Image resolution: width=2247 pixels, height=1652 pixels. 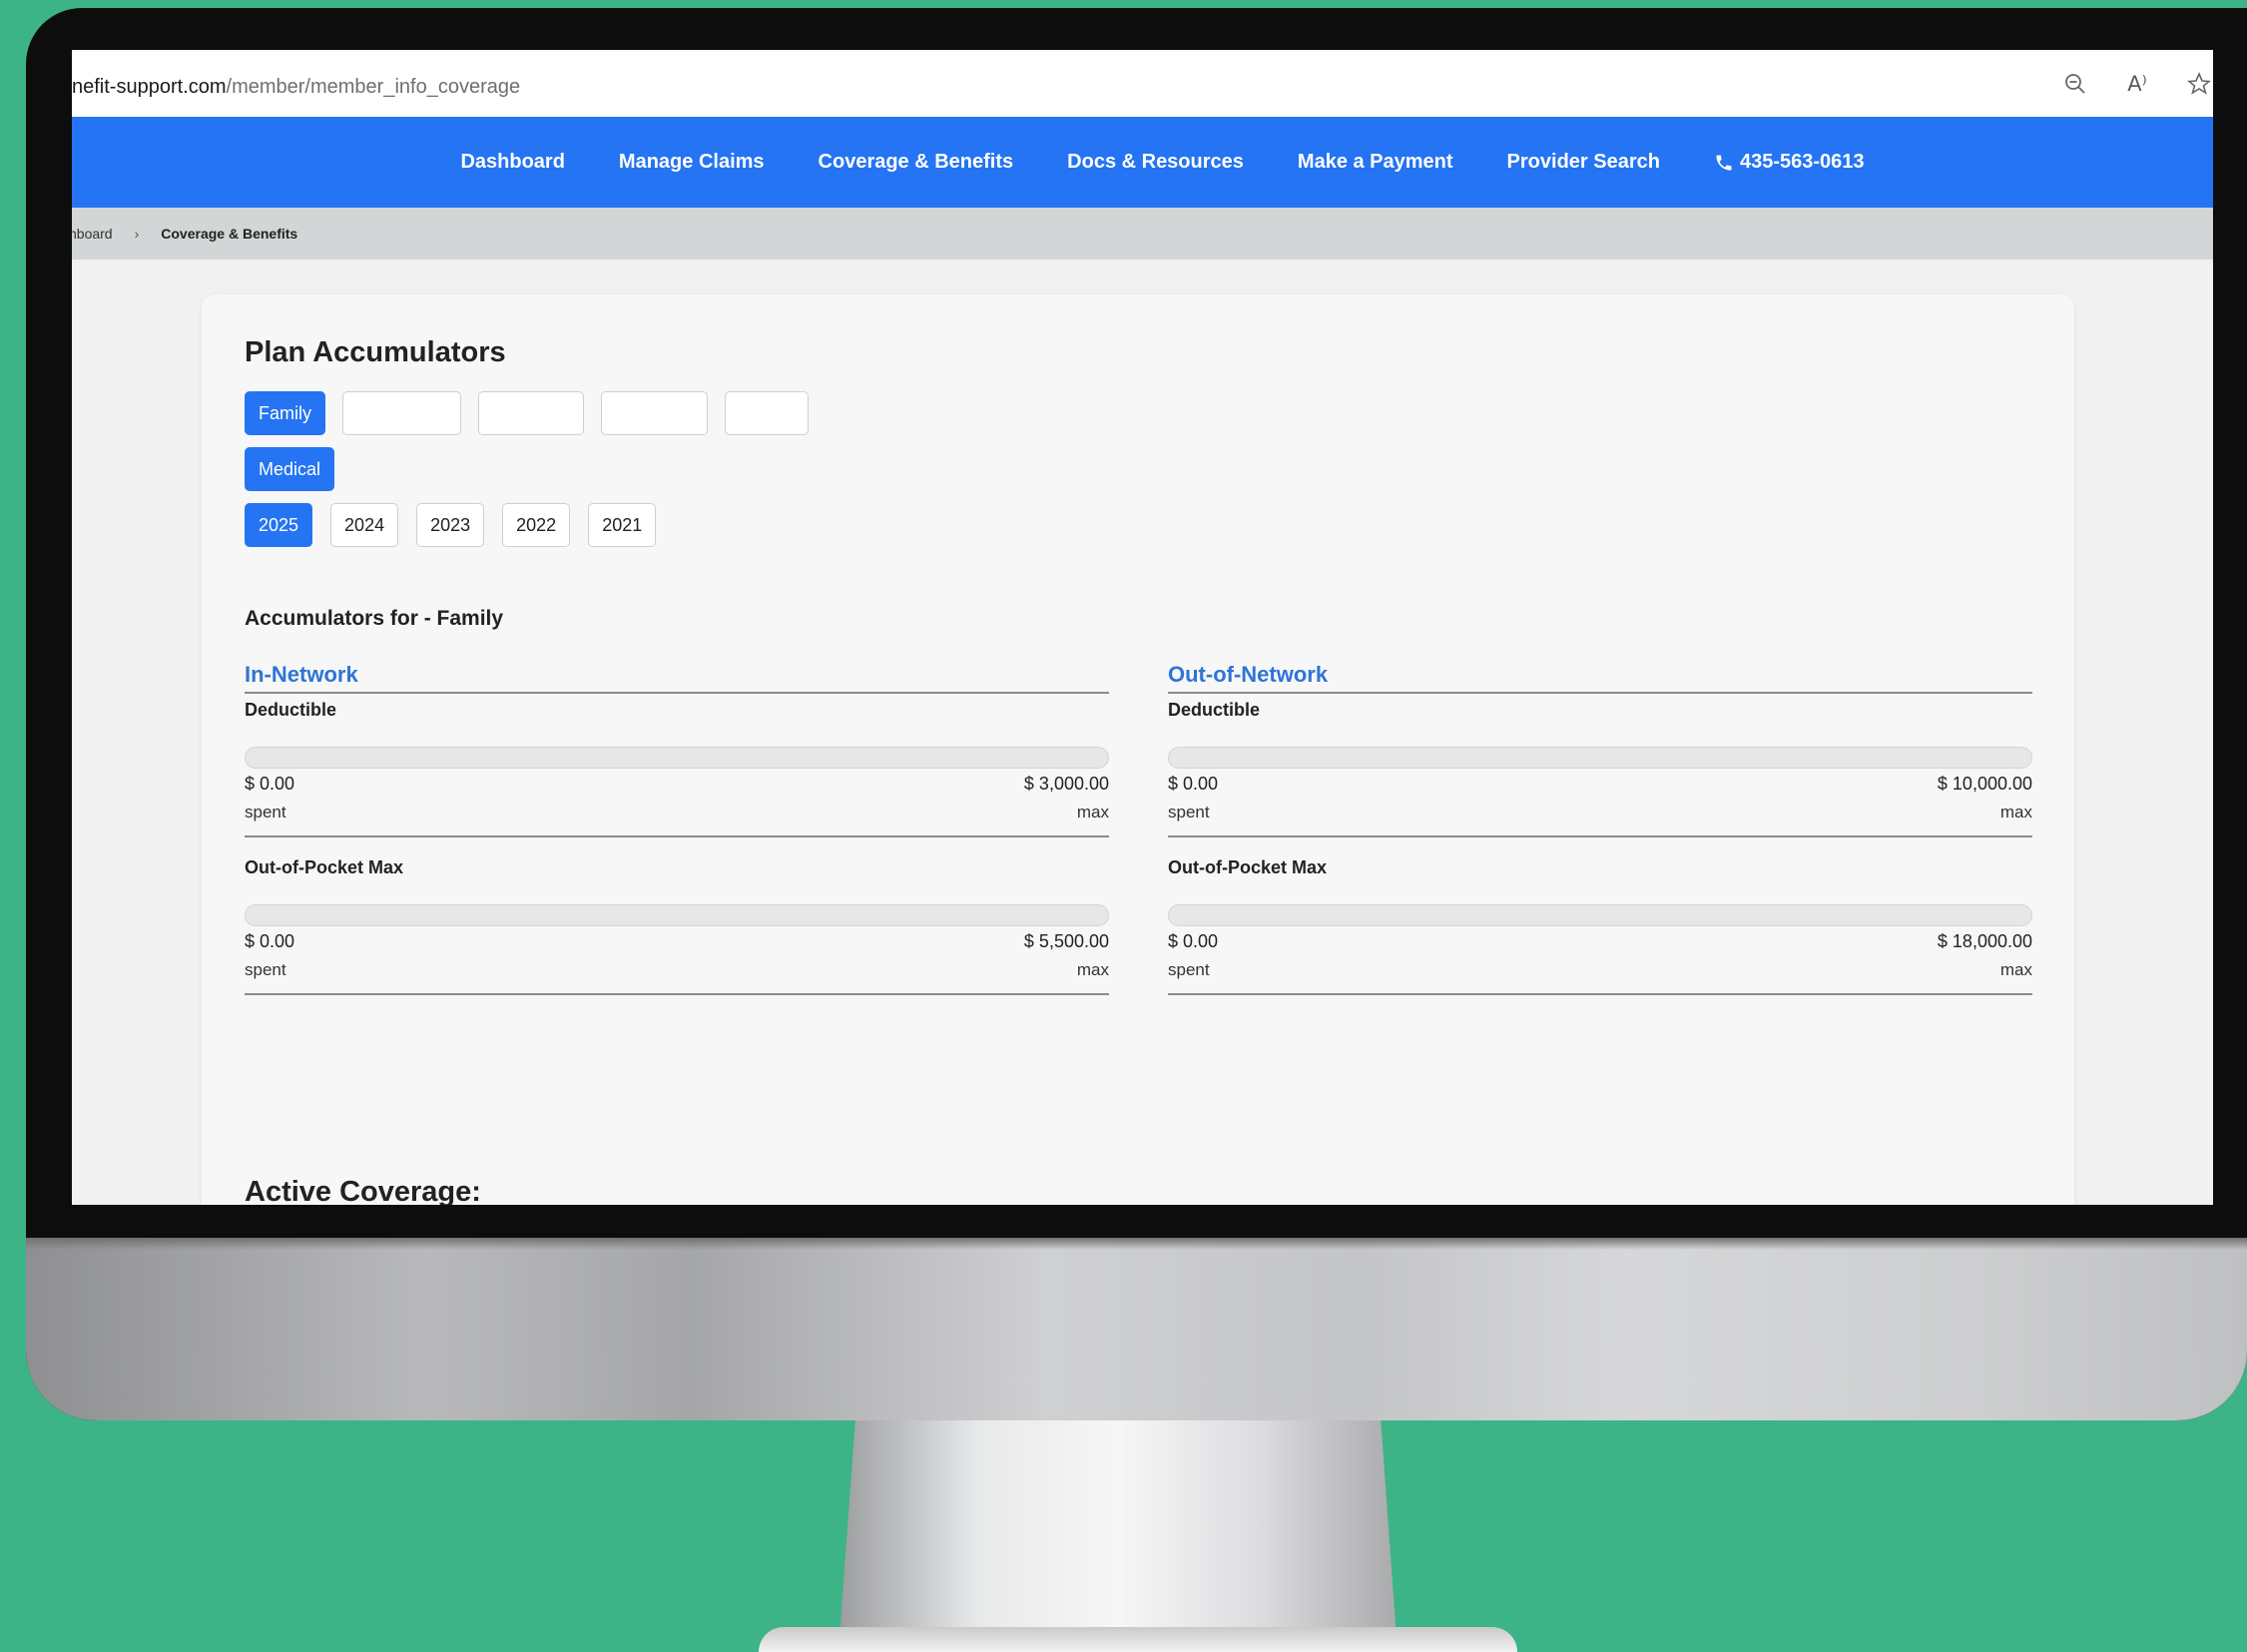 I want to click on active-coverage-heading: Active Coverage:, so click(x=363, y=1190).